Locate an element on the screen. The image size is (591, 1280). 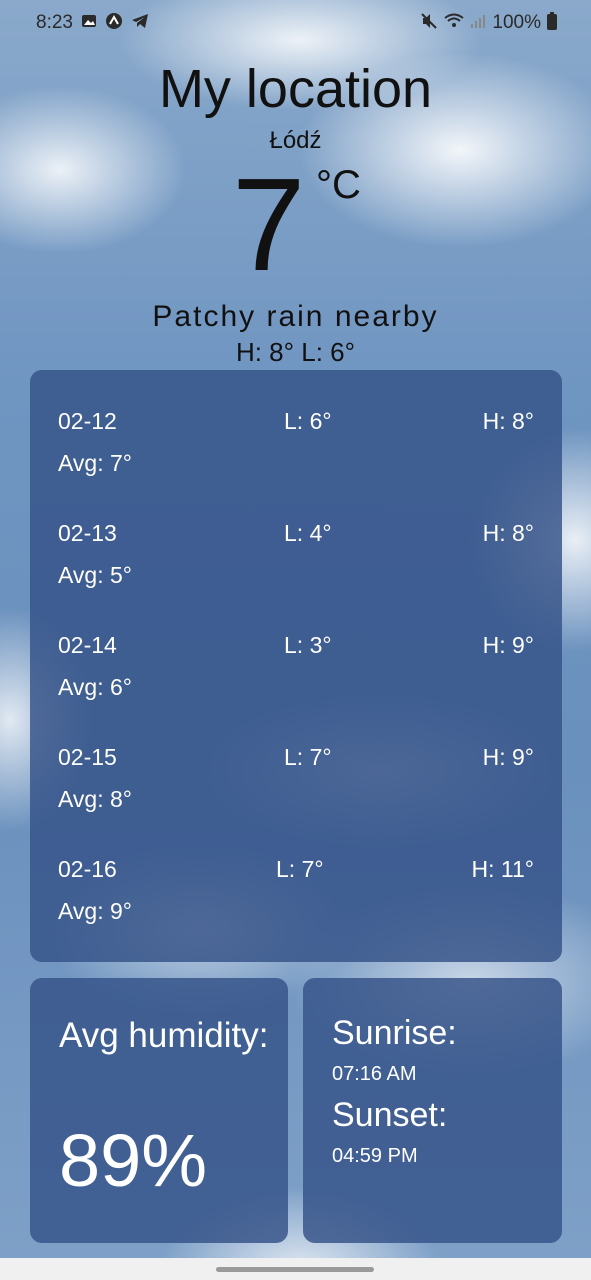
status-bar: 8:23 100% is located at coordinates (295, 23).